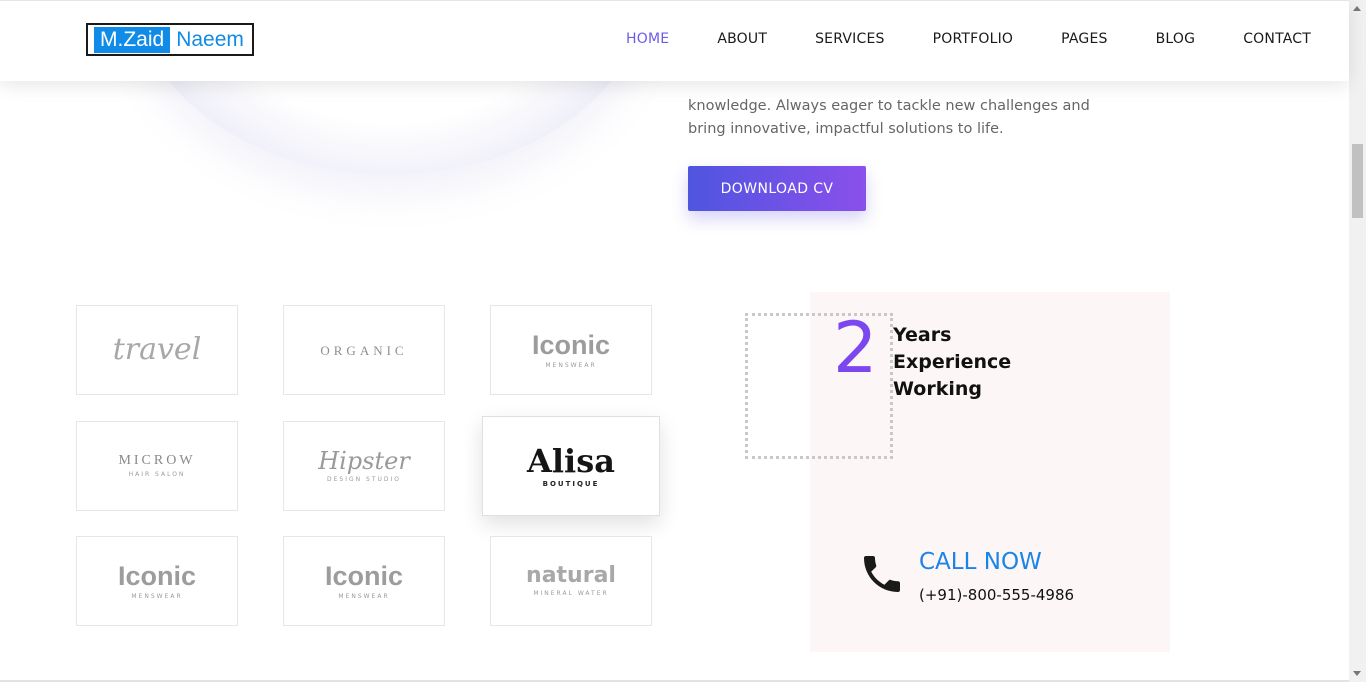 Image resolution: width=1366 pixels, height=682 pixels. I want to click on phone-icon, so click(882, 574).